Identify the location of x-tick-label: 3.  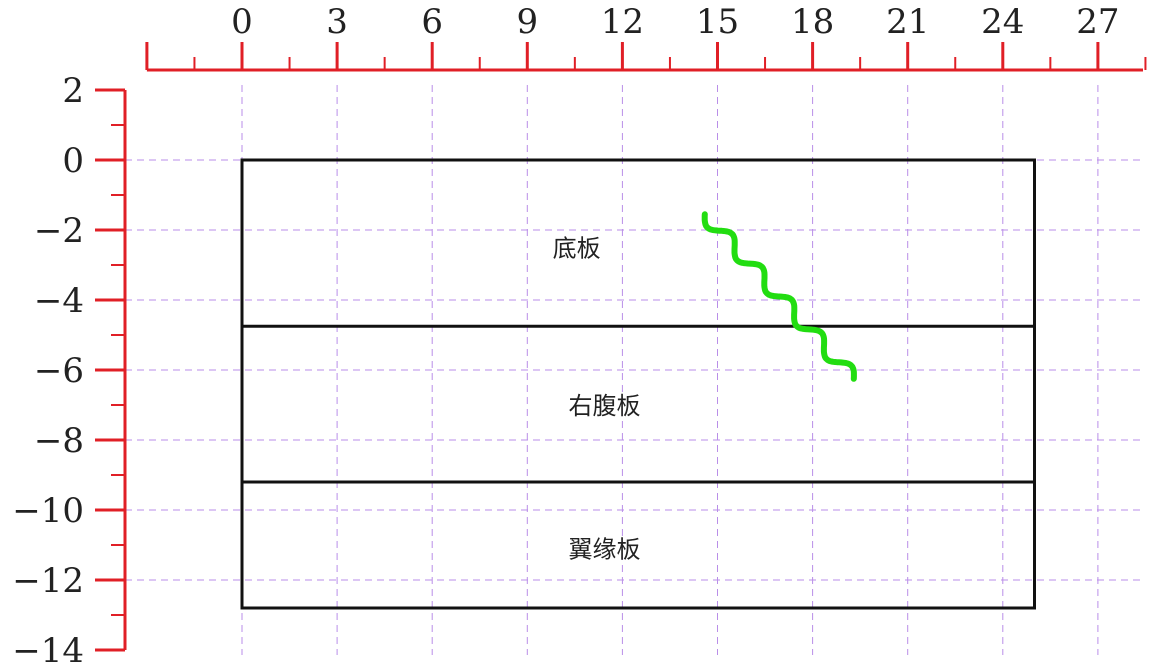
(337, 22).